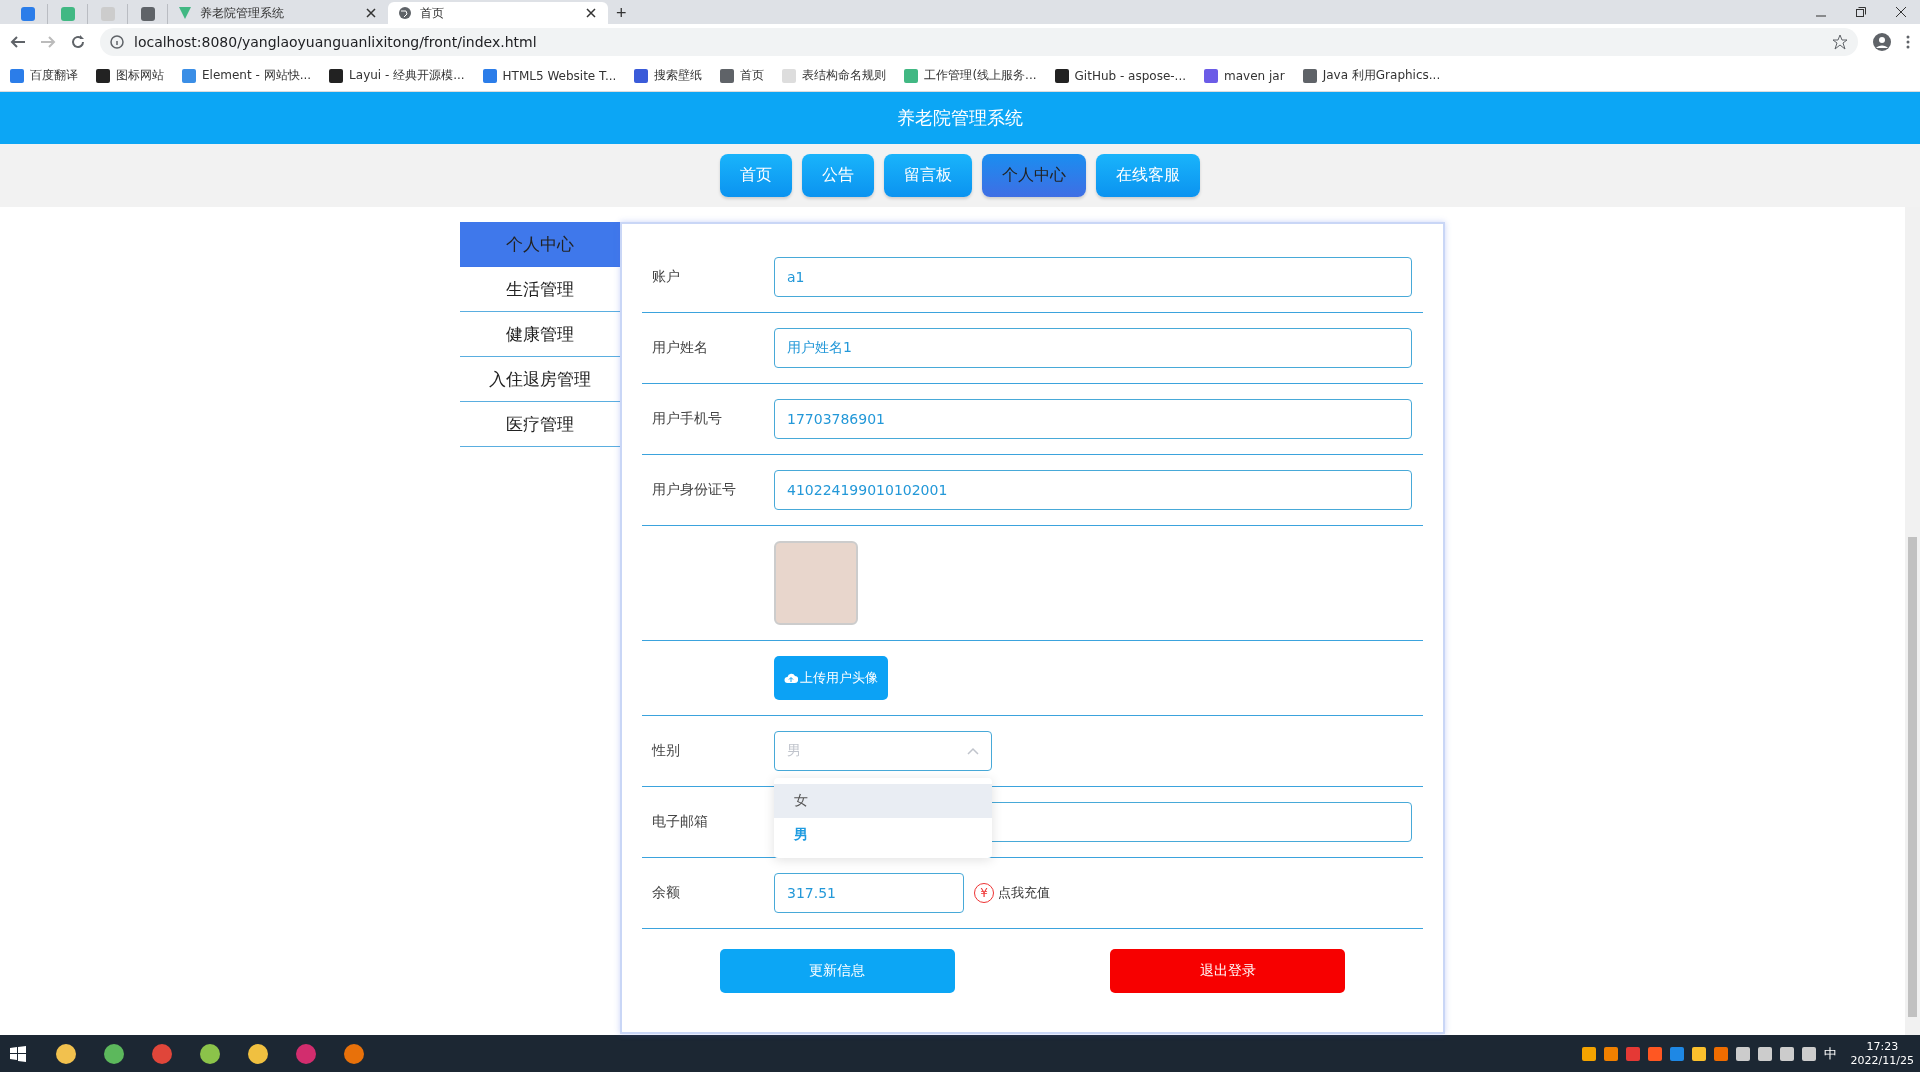 Image resolution: width=1920 pixels, height=1072 pixels. Describe the element at coordinates (1244, 75) in the screenshot. I see `bookmark-link: maven jar` at that location.